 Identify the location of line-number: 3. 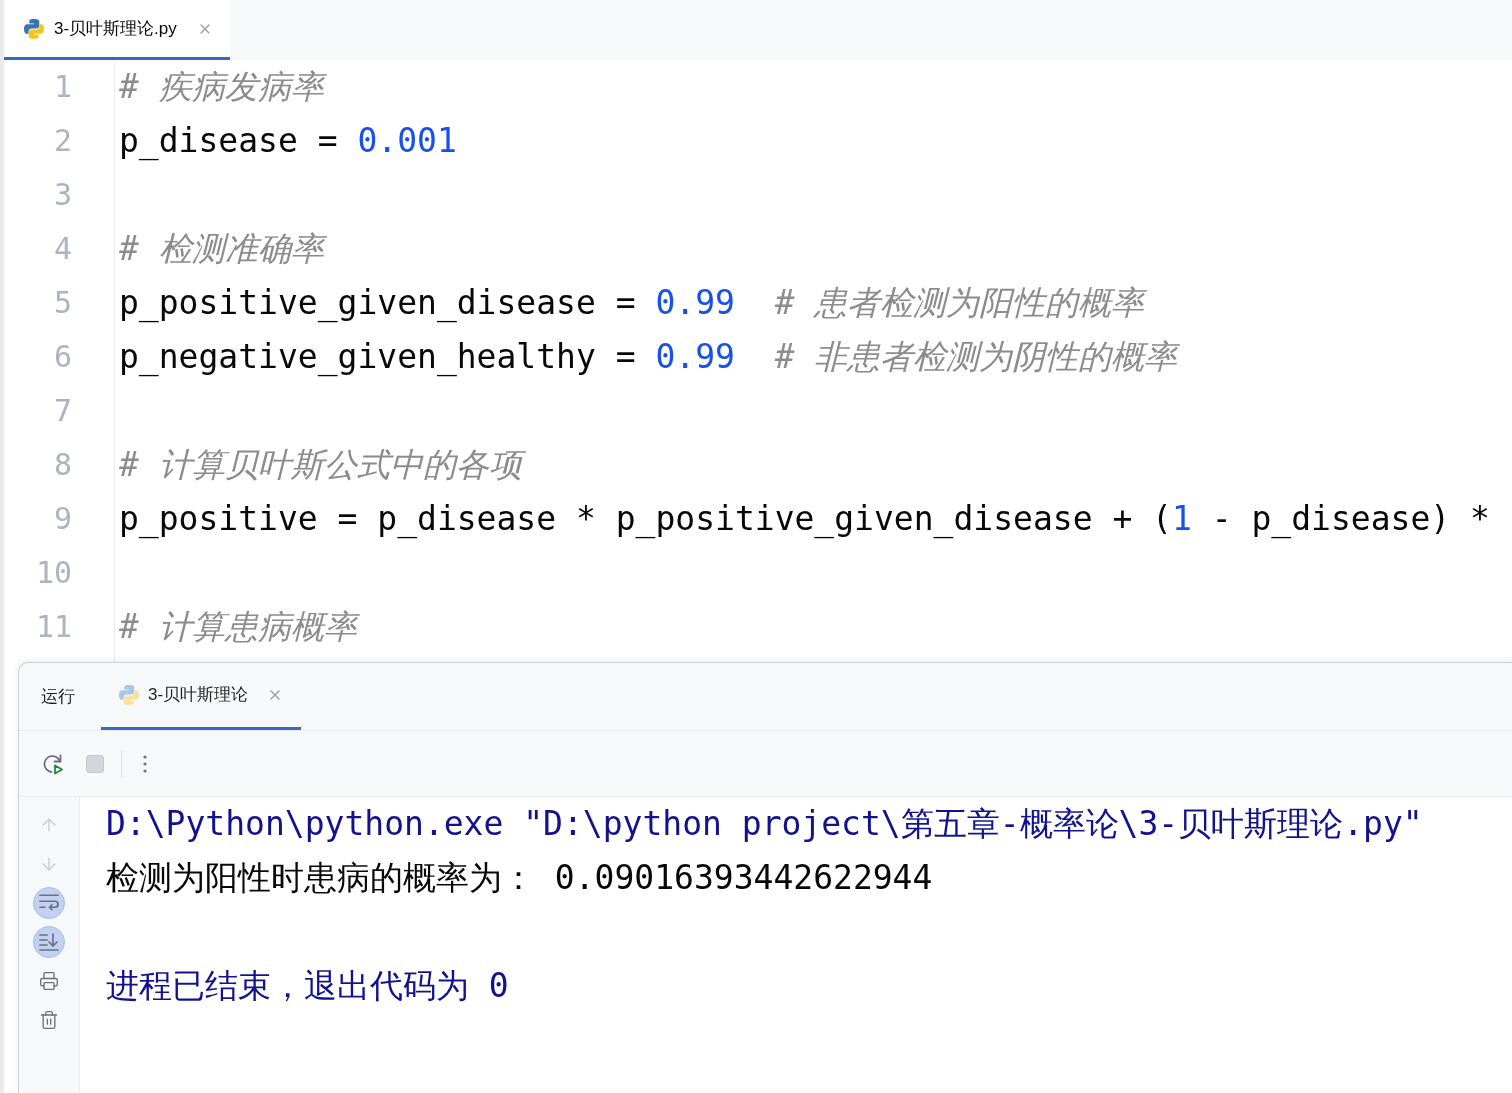
(62, 195).